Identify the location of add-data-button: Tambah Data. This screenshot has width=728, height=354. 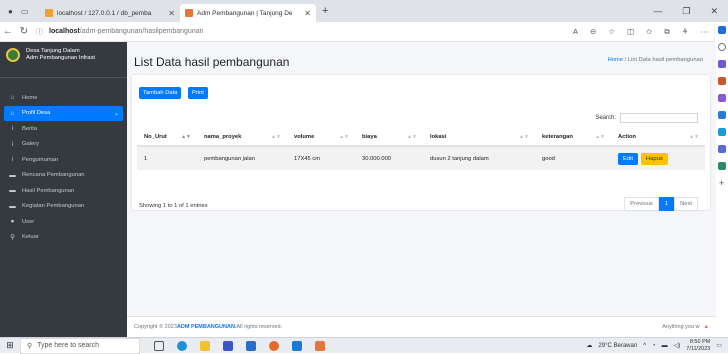
(160, 93).